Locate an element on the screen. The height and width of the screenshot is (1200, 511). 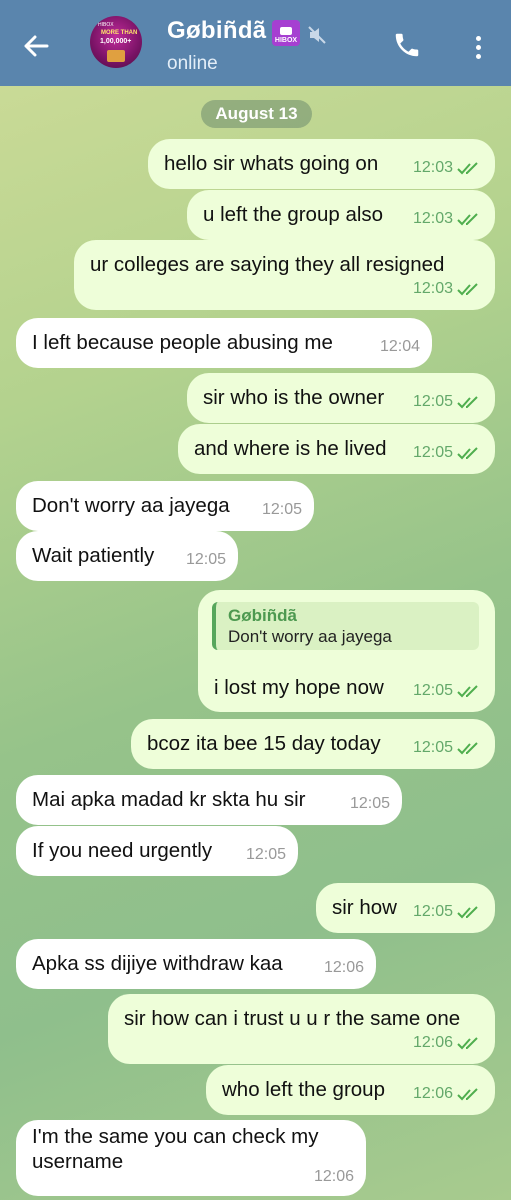
message-bubble-incoming: If you need urgently 12:05 is located at coordinates (157, 851).